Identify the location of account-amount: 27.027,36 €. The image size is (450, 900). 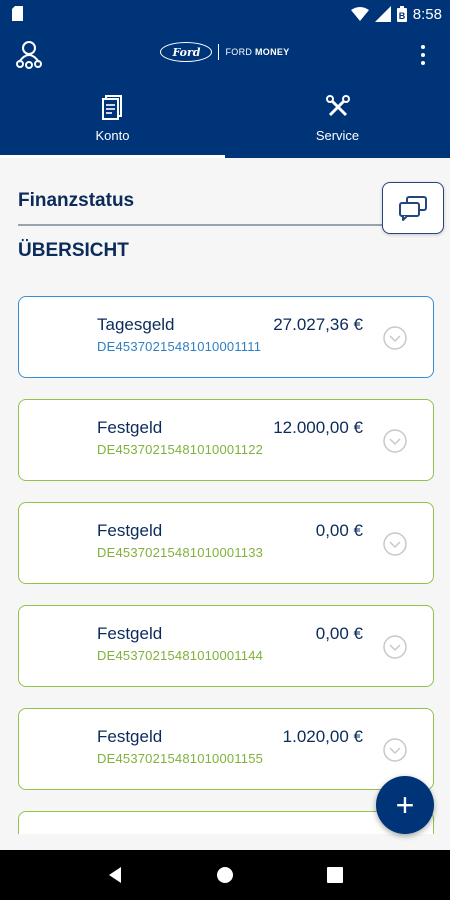
(318, 324).